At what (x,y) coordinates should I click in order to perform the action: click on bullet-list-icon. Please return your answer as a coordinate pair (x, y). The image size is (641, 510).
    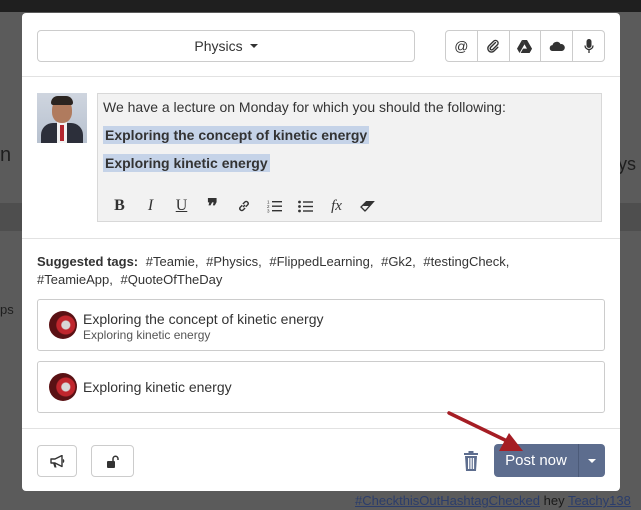
    Looking at the image, I should click on (305, 206).